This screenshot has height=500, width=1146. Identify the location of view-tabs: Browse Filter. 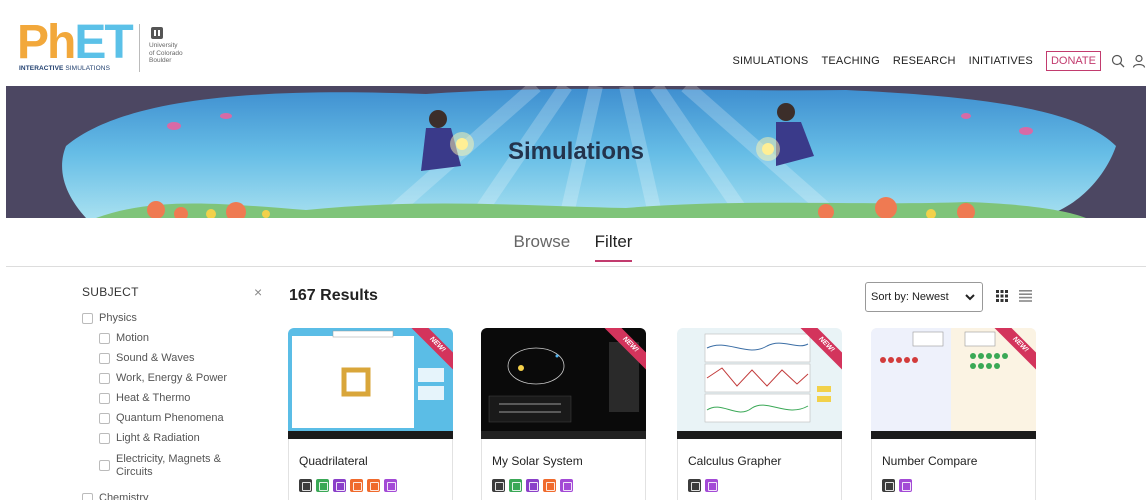
(573, 249).